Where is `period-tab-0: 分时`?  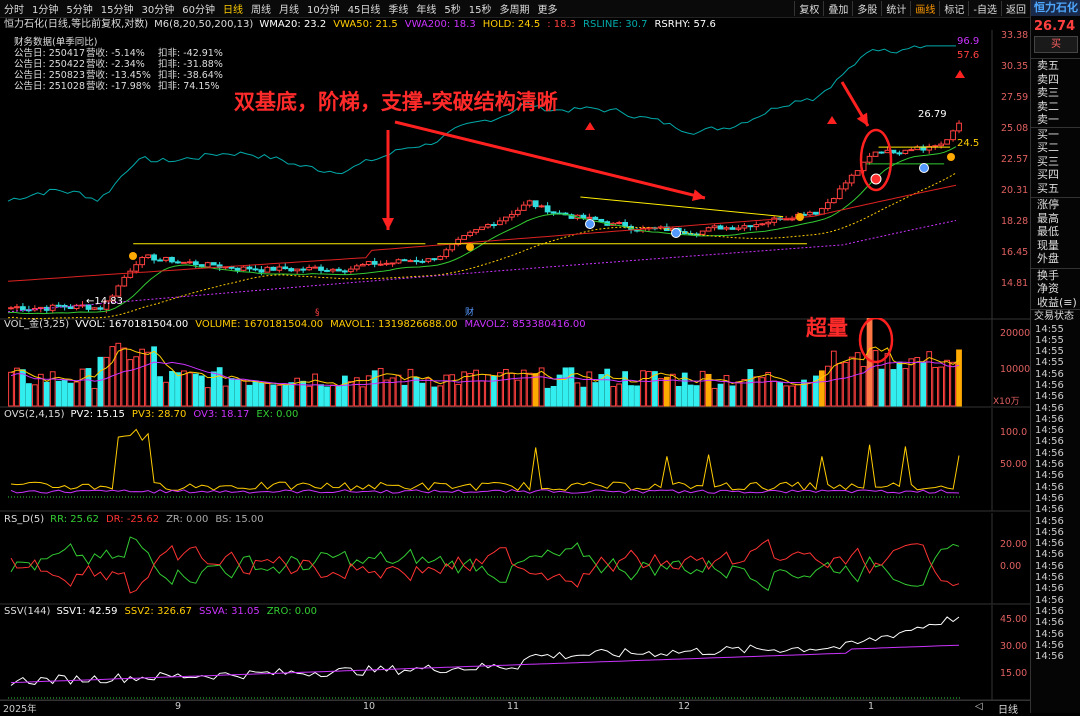
period-tab-0: 分时 is located at coordinates (14, 8).